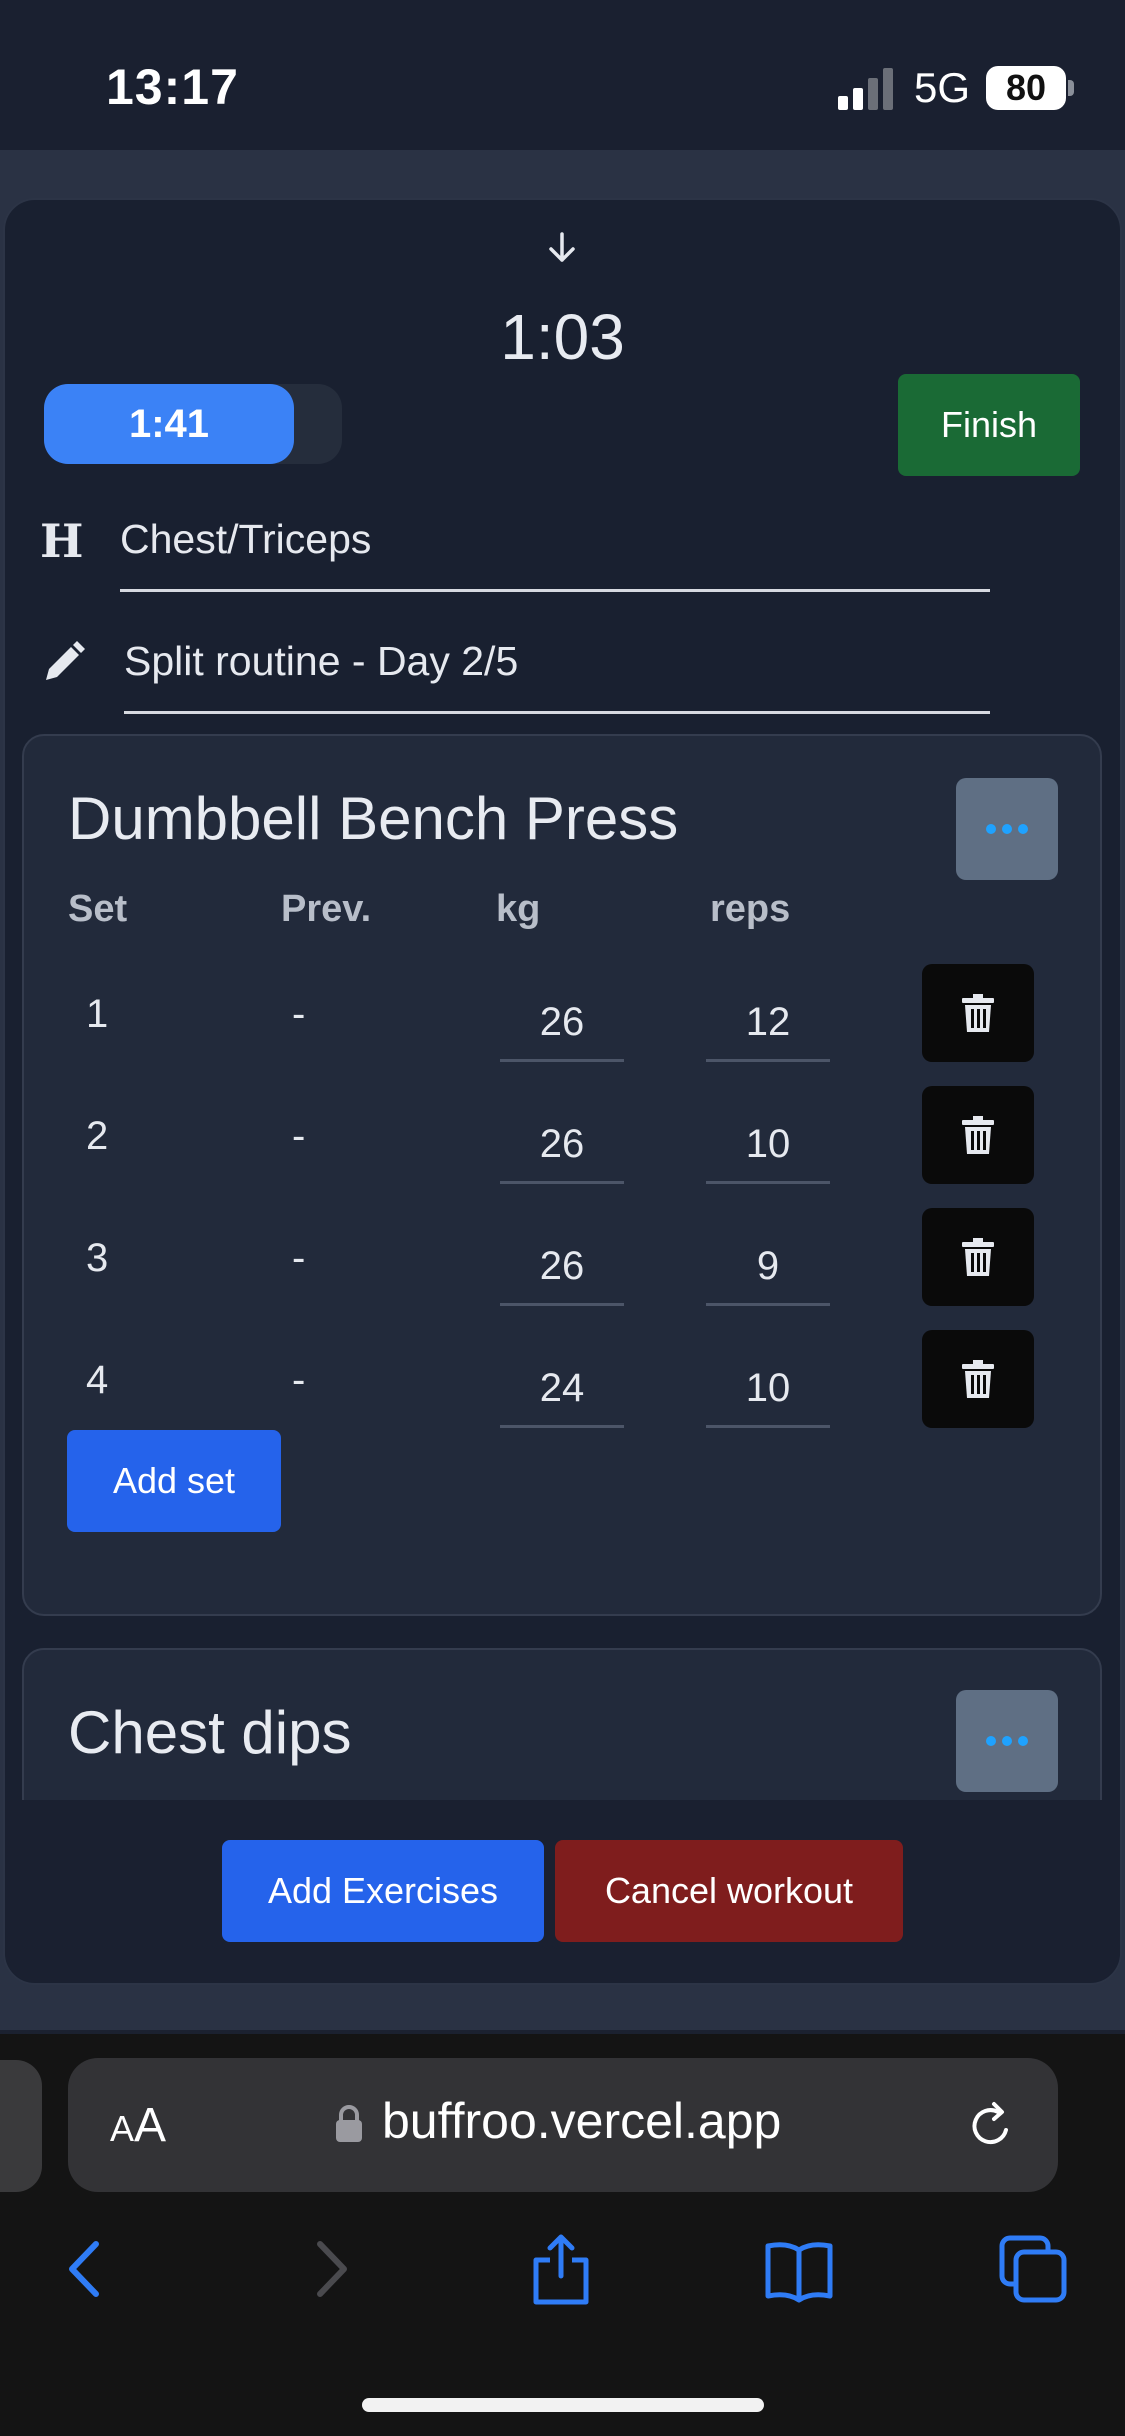  What do you see at coordinates (326, 909) in the screenshot?
I see `column-header-prev: Prev.` at bounding box center [326, 909].